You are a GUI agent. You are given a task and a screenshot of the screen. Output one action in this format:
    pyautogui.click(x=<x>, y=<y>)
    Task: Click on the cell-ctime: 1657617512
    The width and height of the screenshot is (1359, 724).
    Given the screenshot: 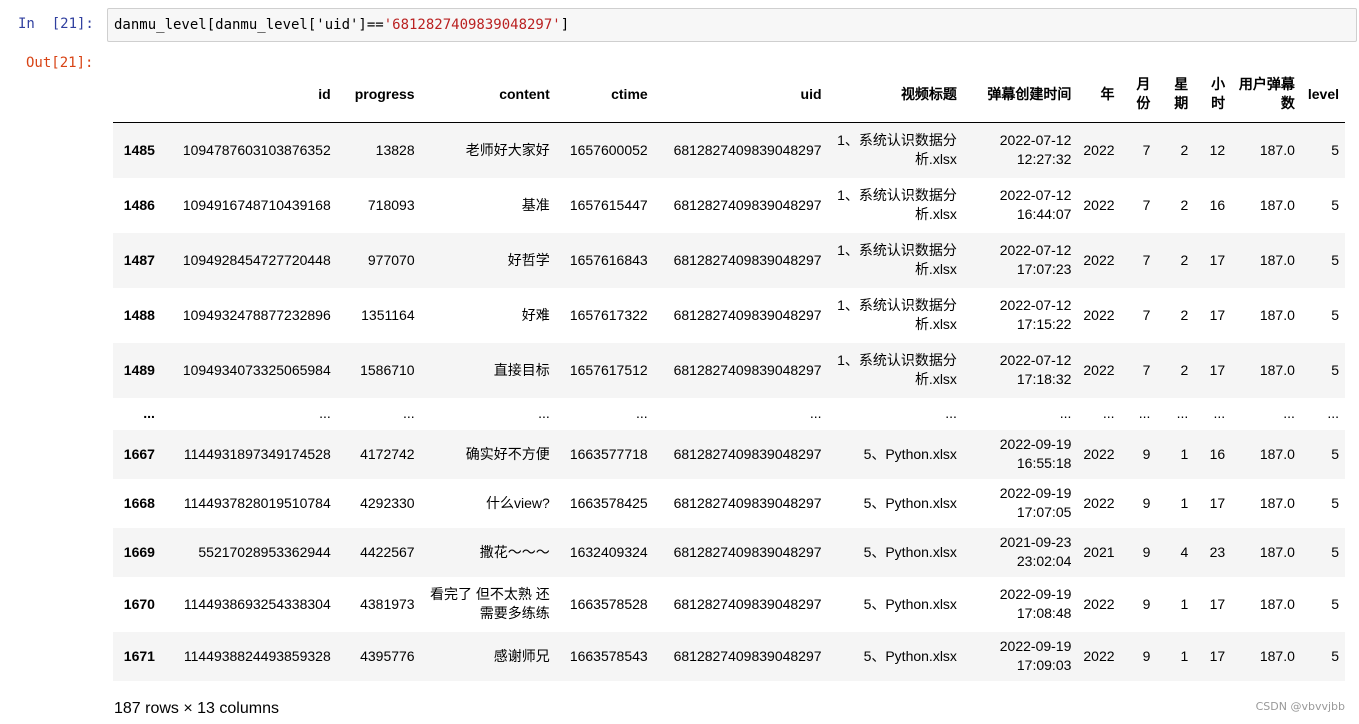 What is the action you would take?
    pyautogui.click(x=608, y=369)
    